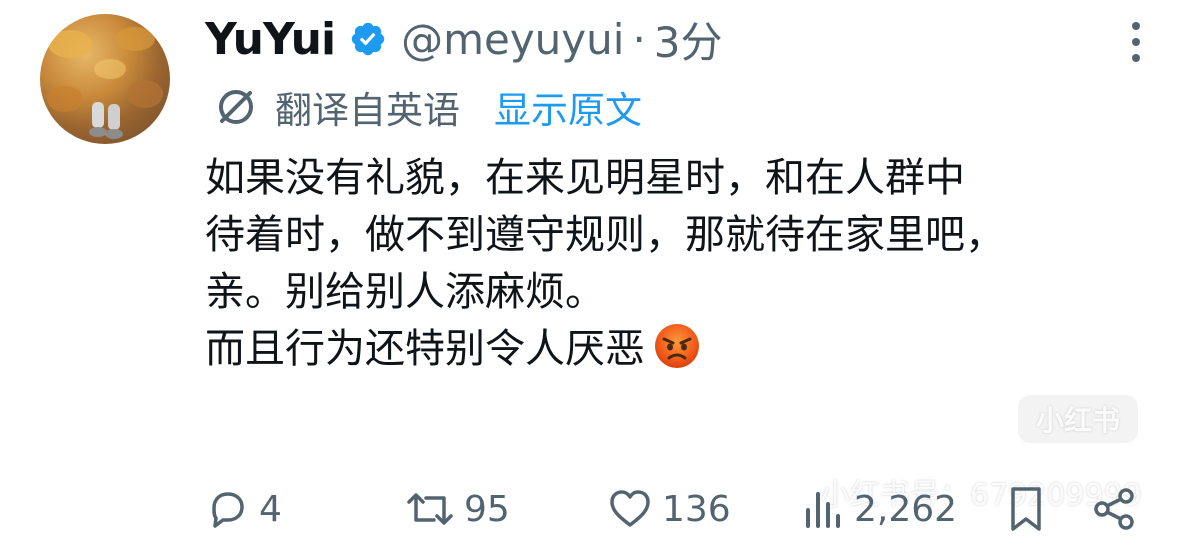 This screenshot has width=1200, height=546. Describe the element at coordinates (425, 349) in the screenshot. I see `tweet-text-line: 而且行为还特别令人厌恶` at that location.